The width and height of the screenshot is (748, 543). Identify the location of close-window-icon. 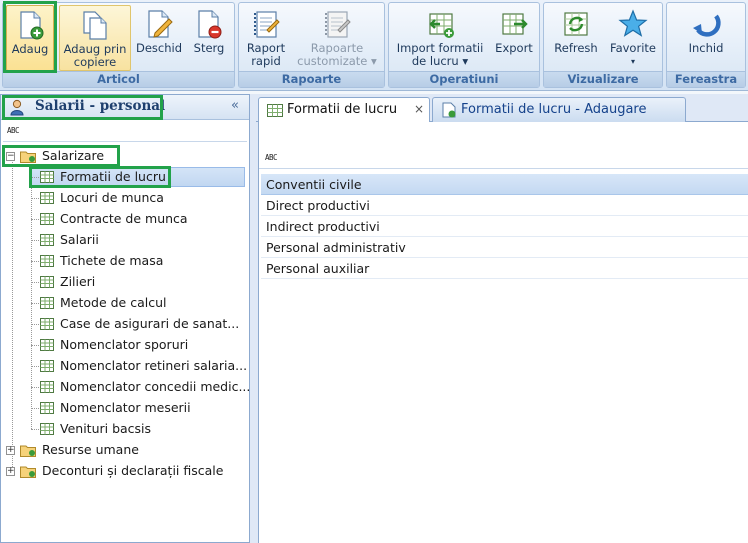
(707, 25).